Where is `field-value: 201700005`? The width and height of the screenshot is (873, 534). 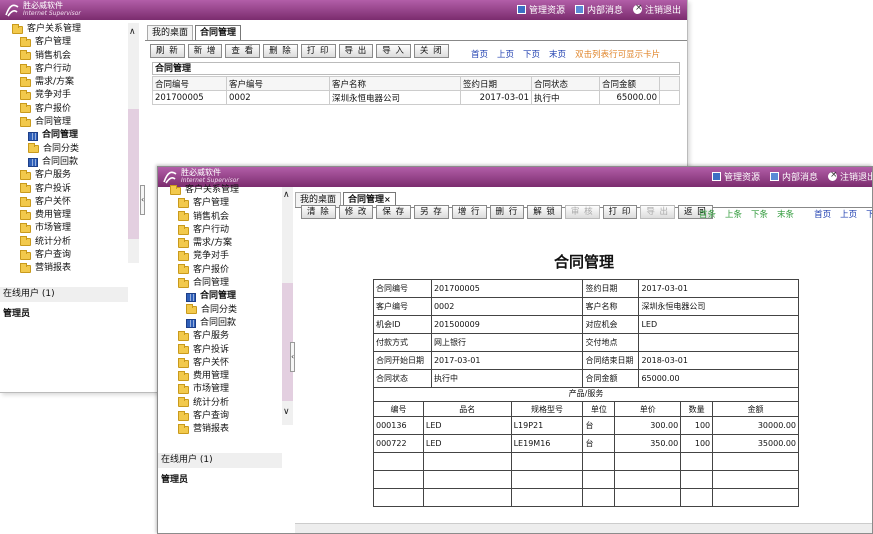
field-value: 201700005 is located at coordinates (507, 288).